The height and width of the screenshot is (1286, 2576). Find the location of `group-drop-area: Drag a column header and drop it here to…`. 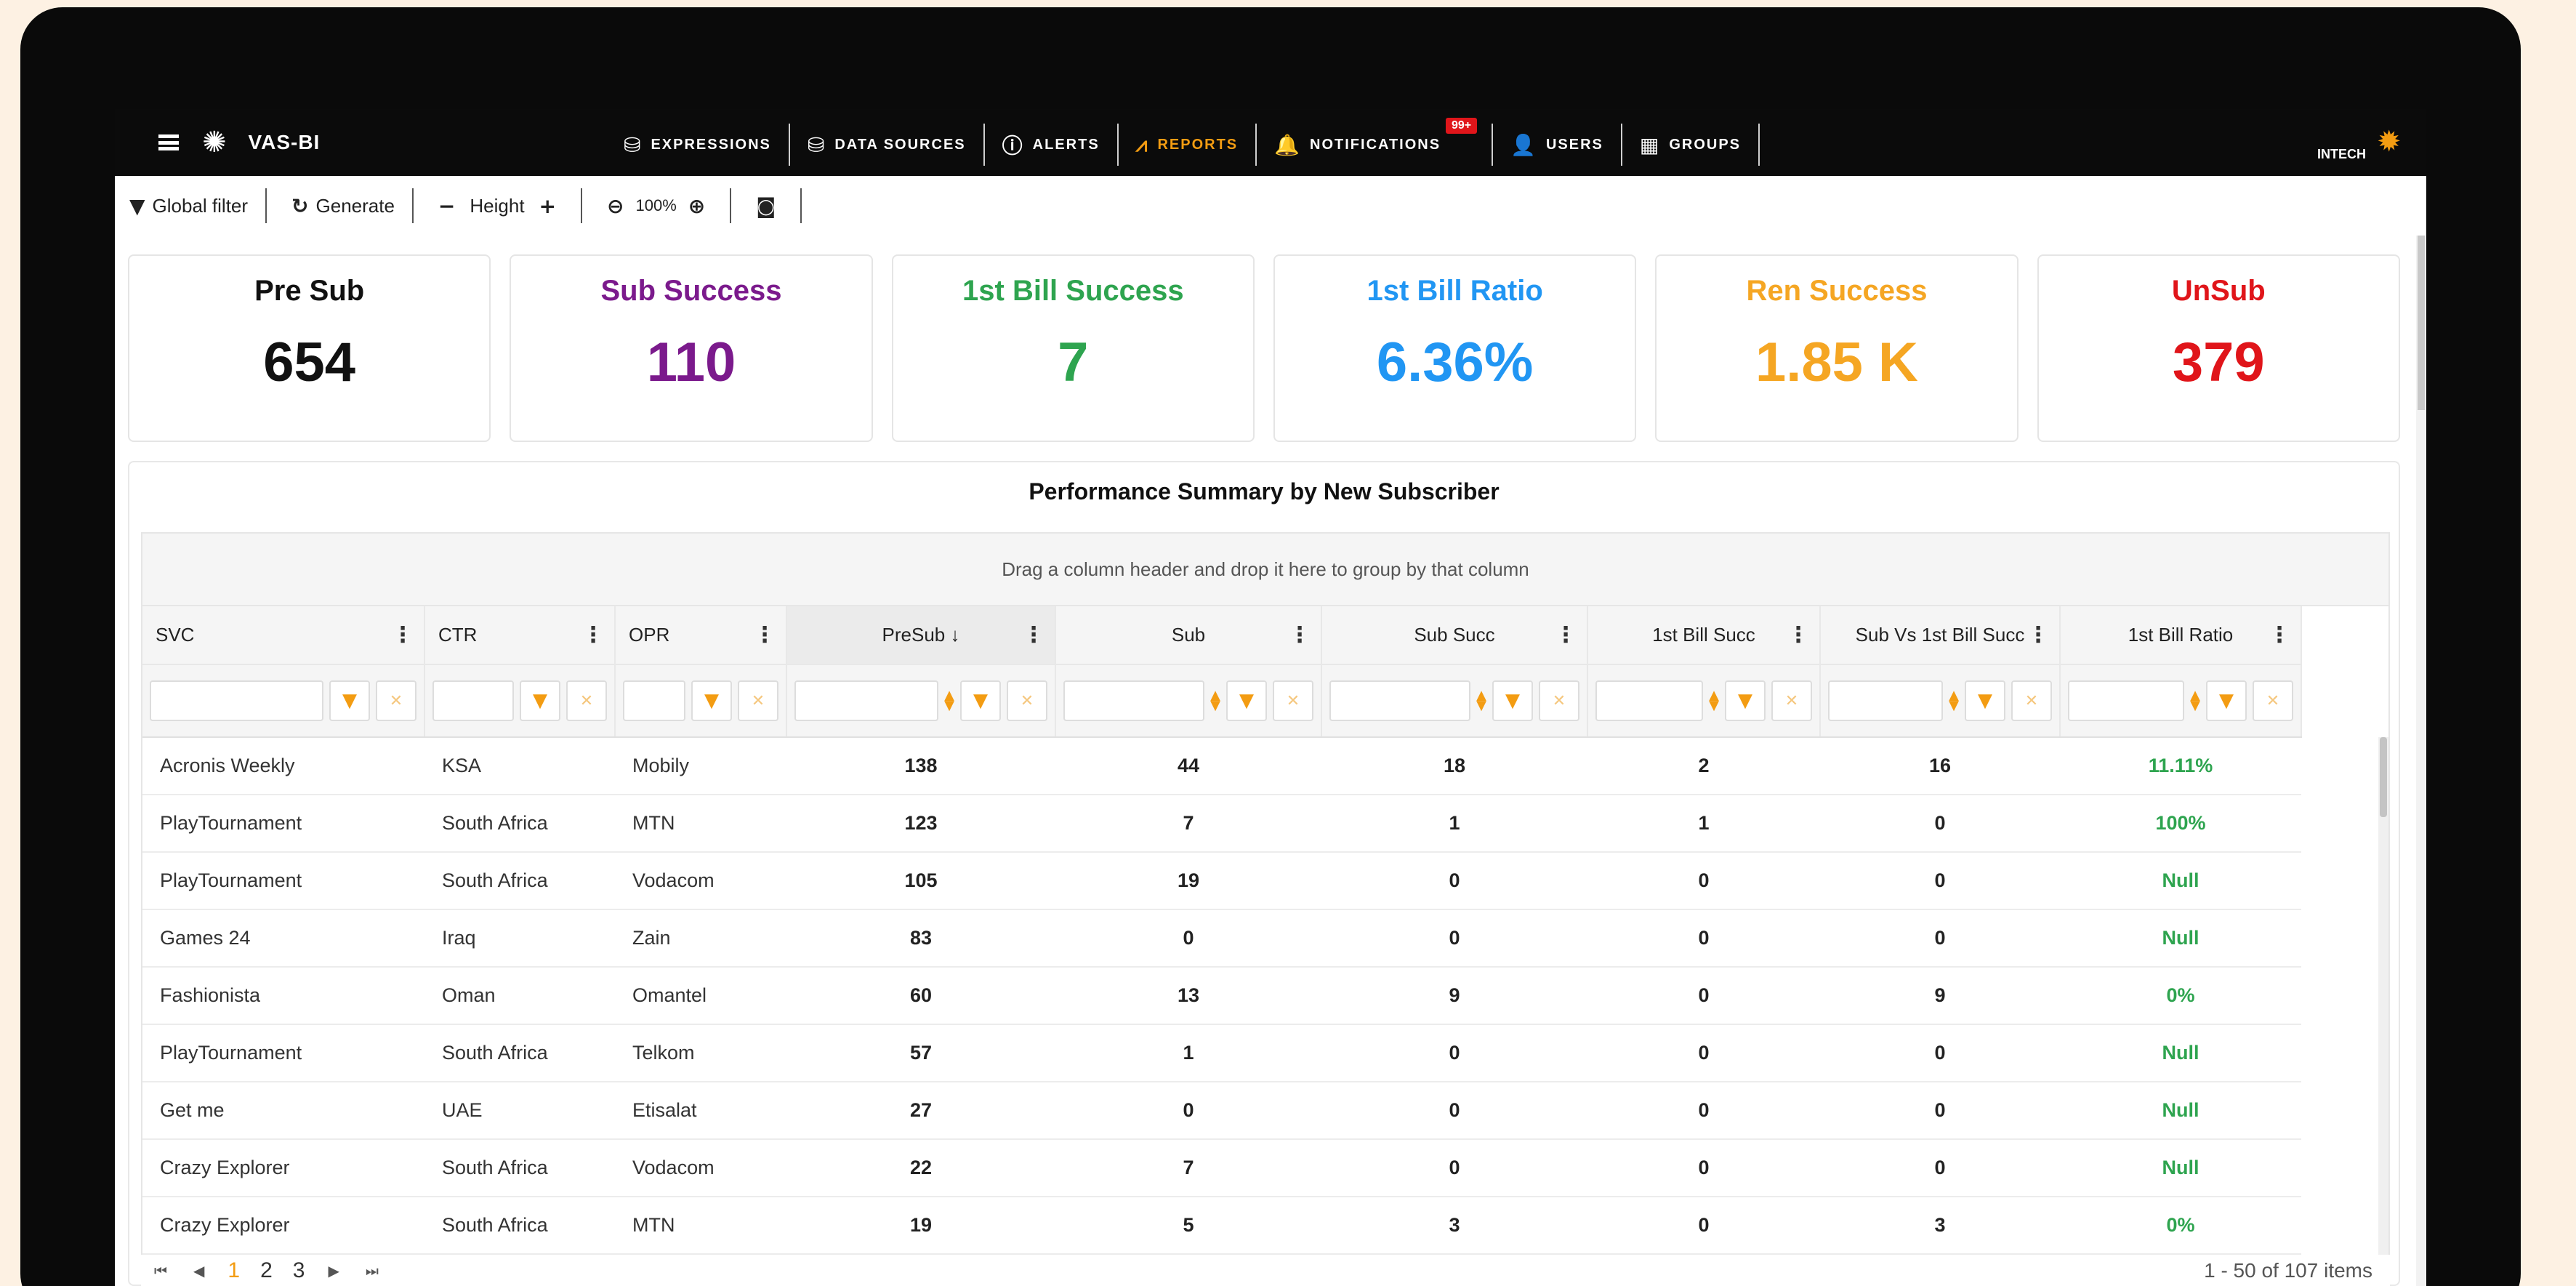

group-drop-area: Drag a column header and drop it here to… is located at coordinates (1265, 570).